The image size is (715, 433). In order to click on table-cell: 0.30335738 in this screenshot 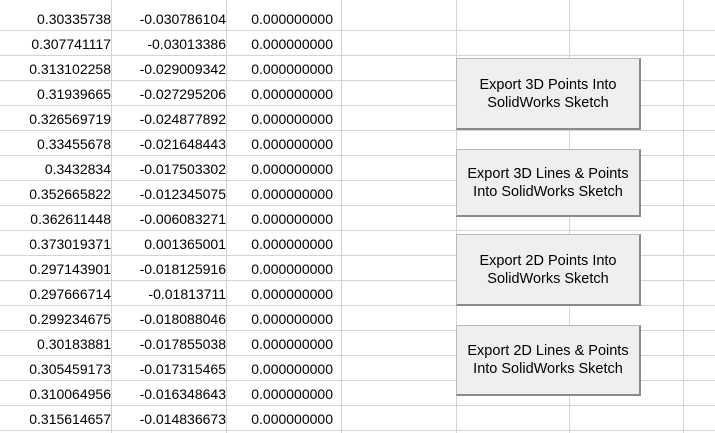, I will do `click(55, 18)`.